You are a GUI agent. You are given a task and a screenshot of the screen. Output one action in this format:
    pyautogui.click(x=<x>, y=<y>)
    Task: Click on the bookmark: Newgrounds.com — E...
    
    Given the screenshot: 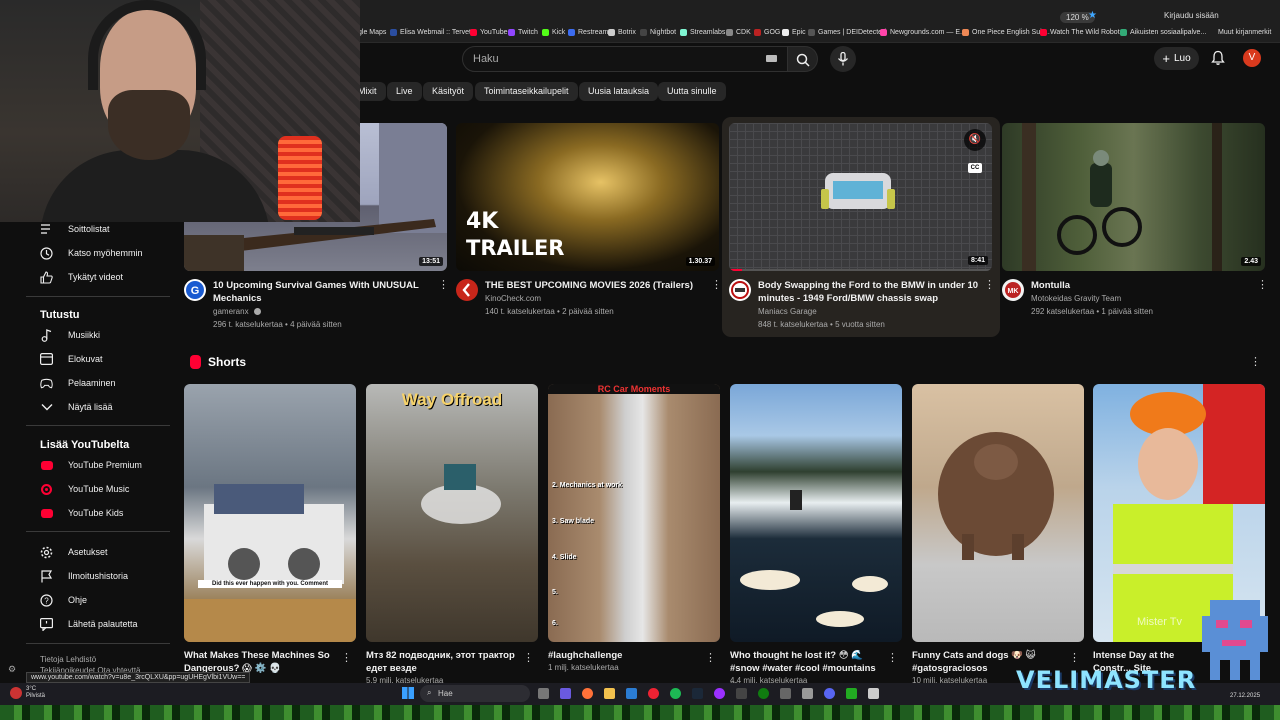 What is the action you would take?
    pyautogui.click(x=923, y=32)
    